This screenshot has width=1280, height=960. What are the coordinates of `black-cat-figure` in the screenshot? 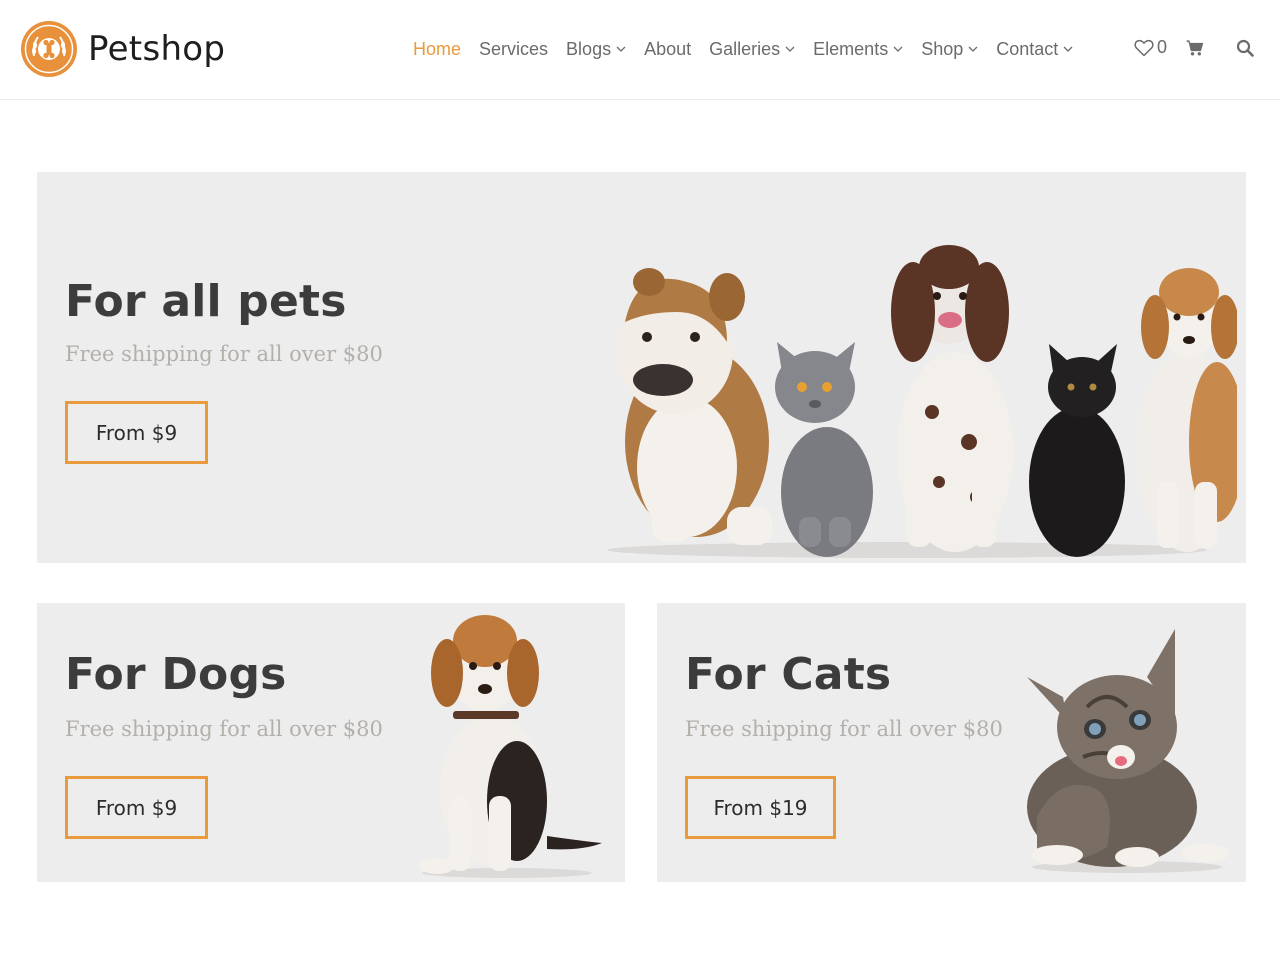 It's located at (1077, 450).